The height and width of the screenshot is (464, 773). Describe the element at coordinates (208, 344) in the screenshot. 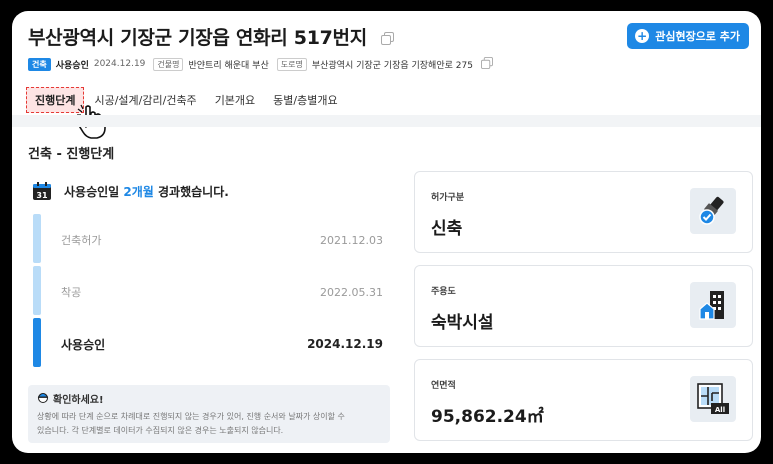

I see `timeline-step-approval: 사용승인 2024.12.19` at that location.